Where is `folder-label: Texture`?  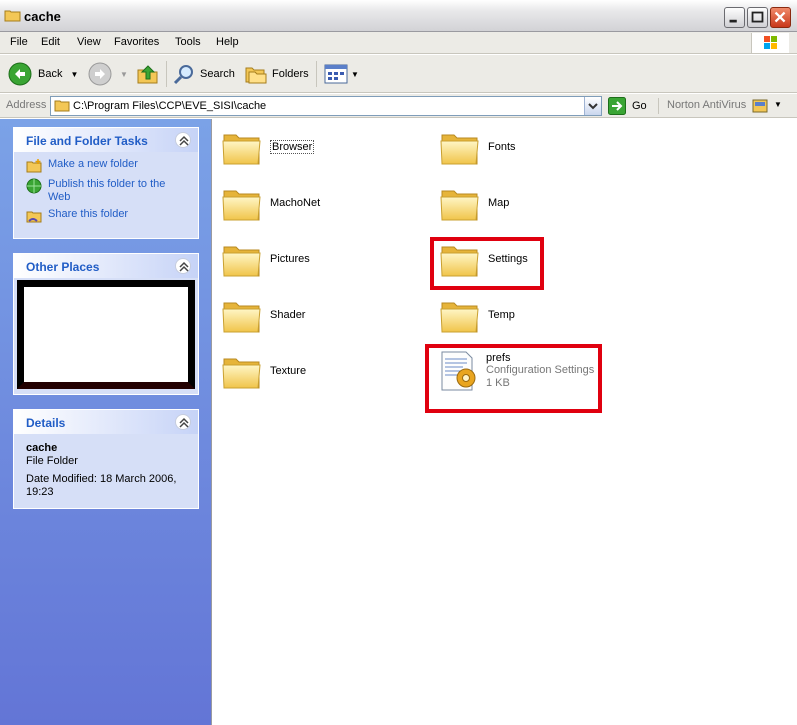 folder-label: Texture is located at coordinates (288, 371).